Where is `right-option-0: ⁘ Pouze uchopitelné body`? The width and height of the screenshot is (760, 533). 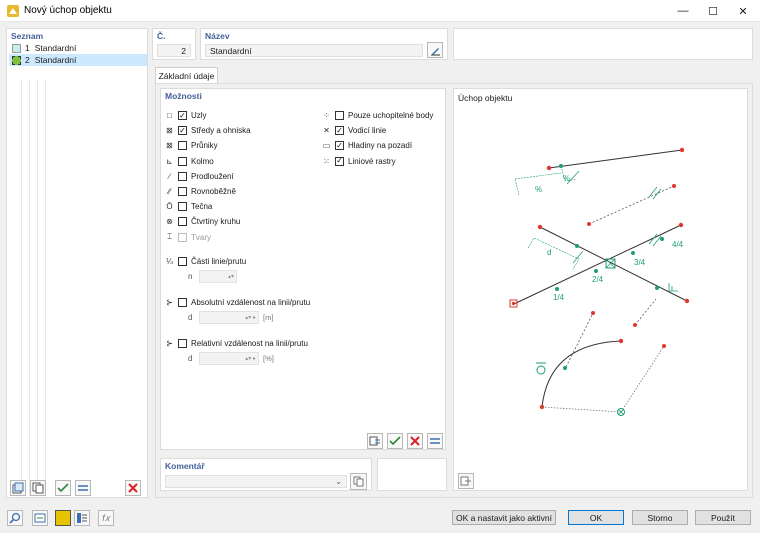
right-option-0: ⁘ Pouze uchopitelné body is located at coordinates (383, 115).